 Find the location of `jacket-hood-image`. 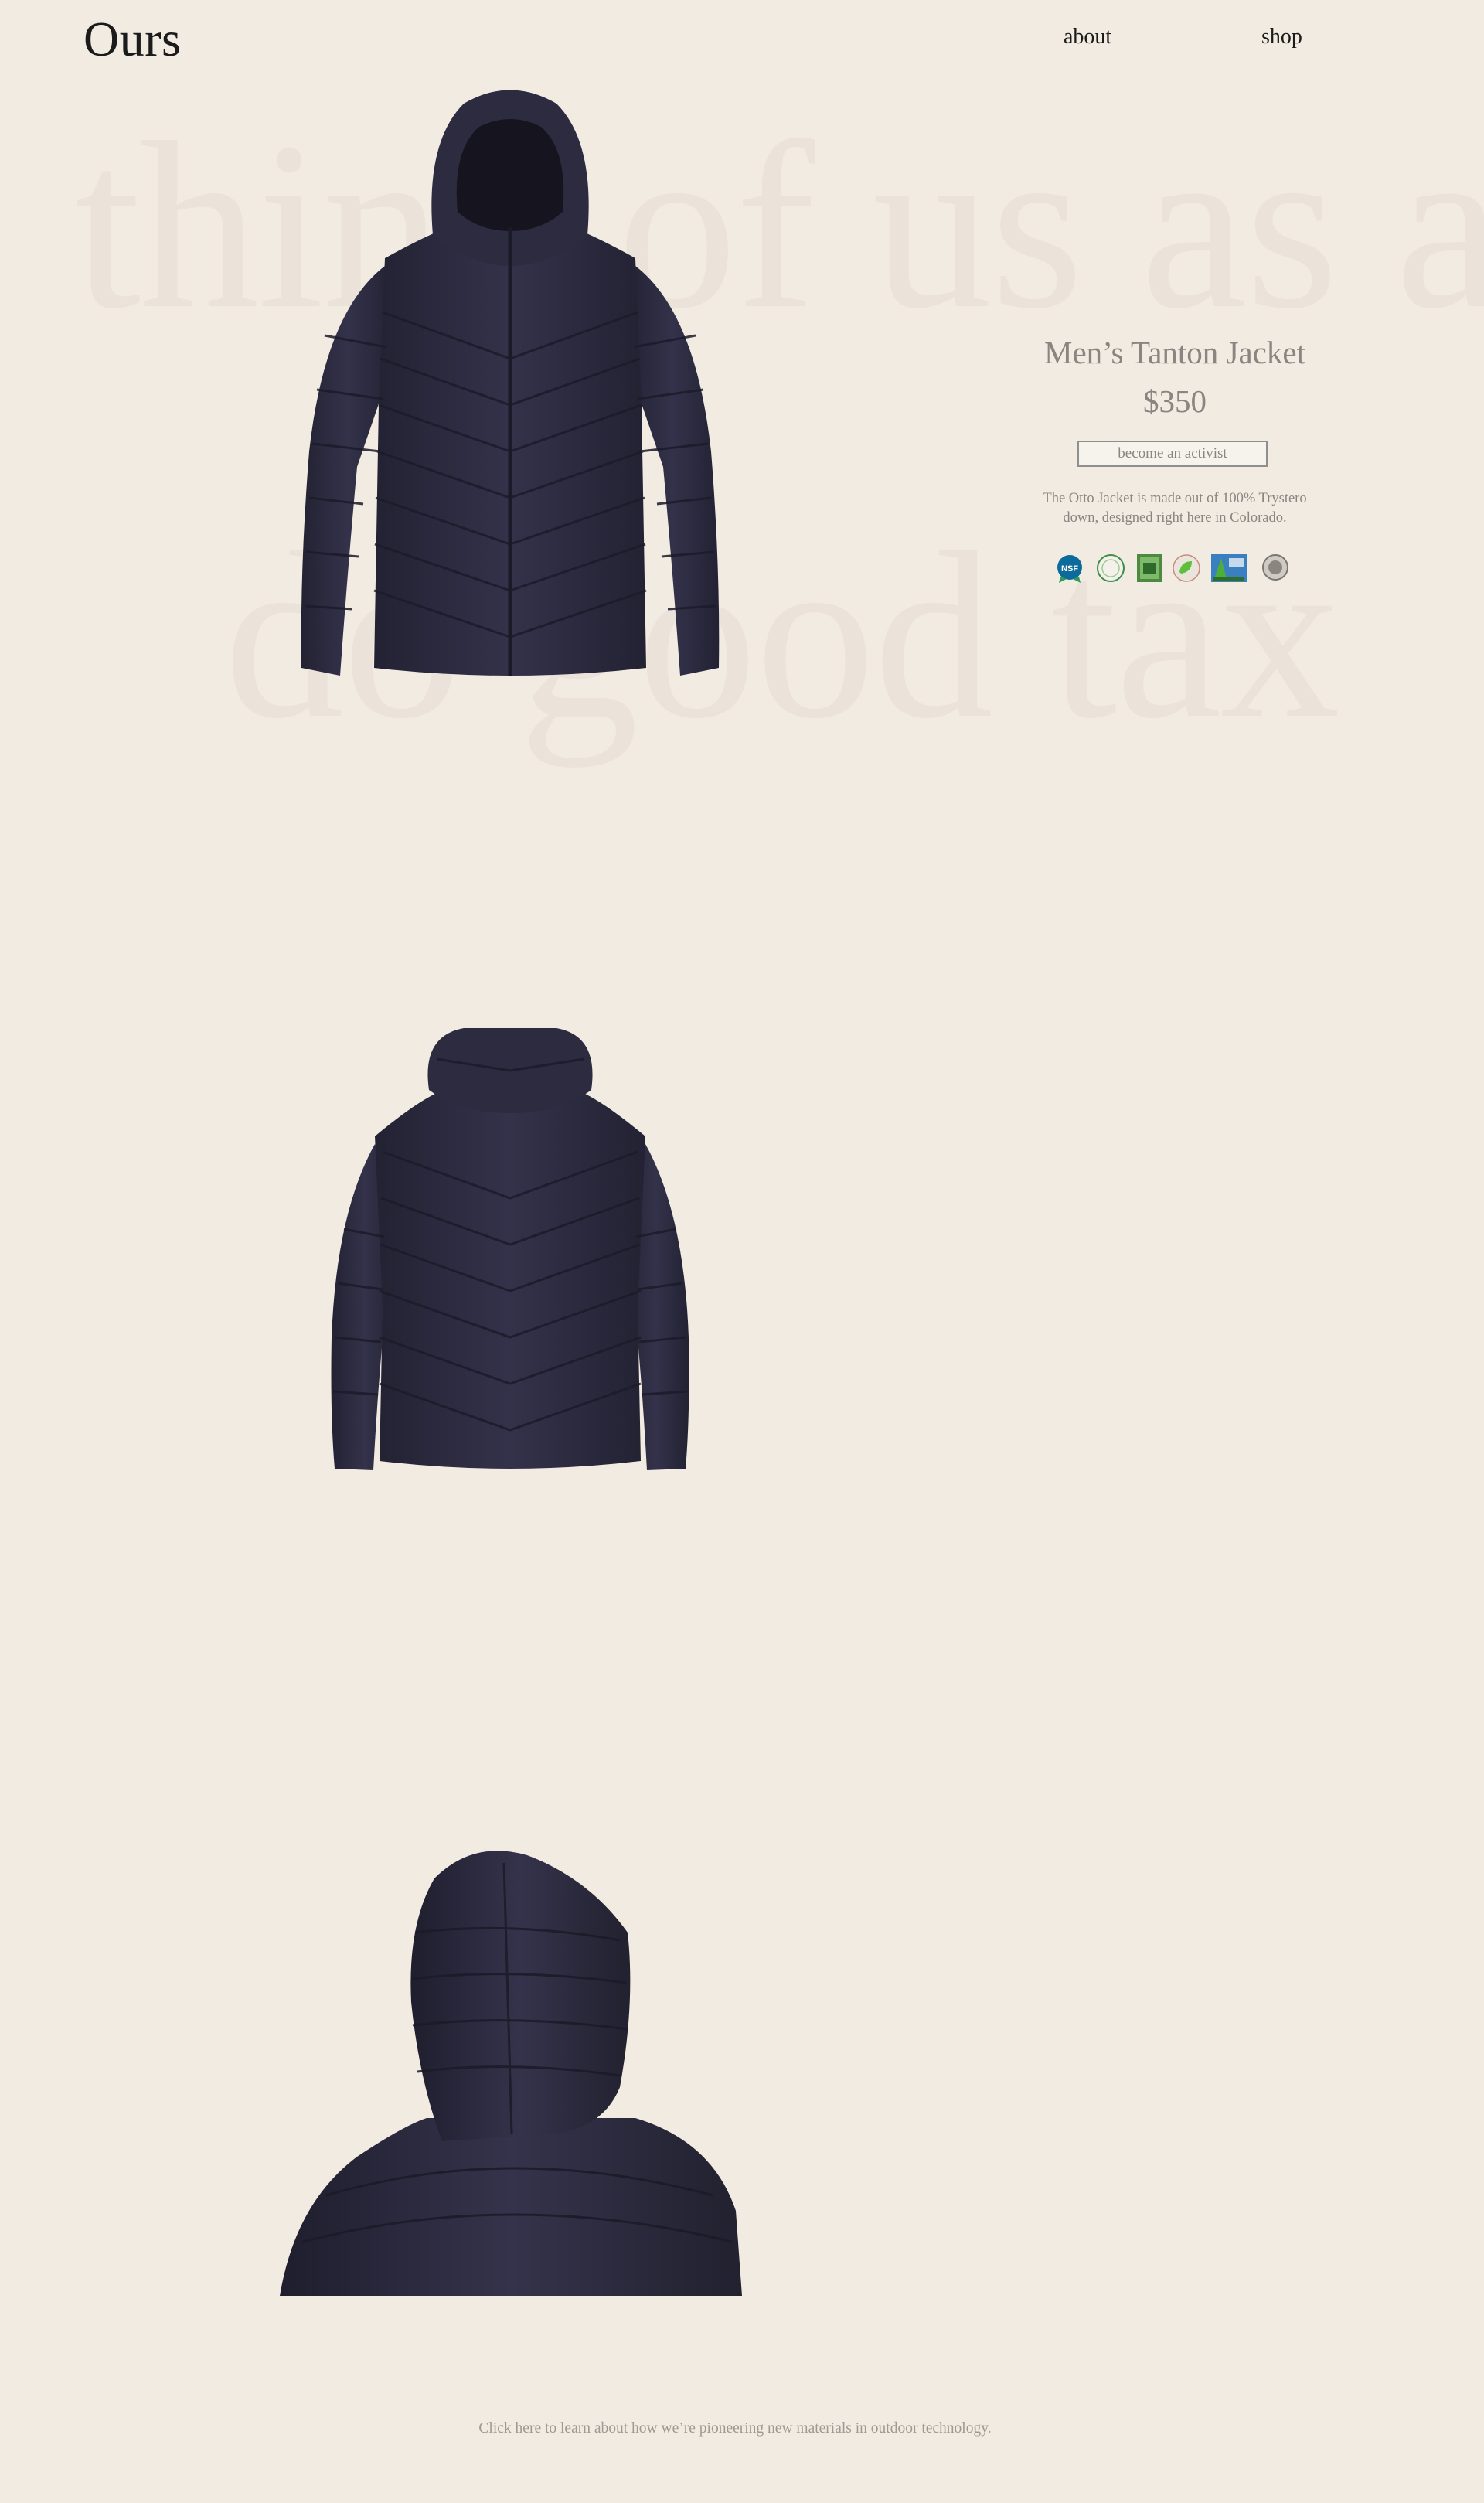

jacket-hood-image is located at coordinates (511, 2073).